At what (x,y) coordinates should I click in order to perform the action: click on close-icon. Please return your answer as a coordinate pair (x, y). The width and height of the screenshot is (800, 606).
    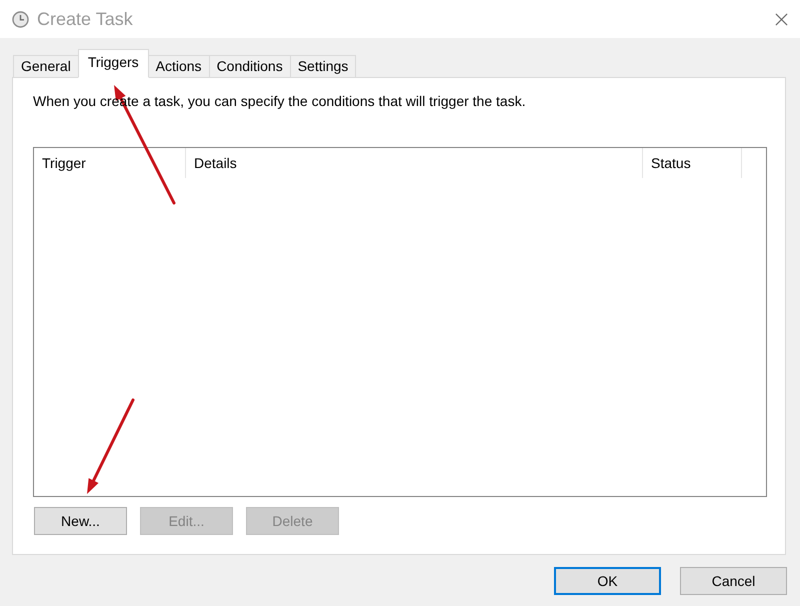
    Looking at the image, I should click on (781, 19).